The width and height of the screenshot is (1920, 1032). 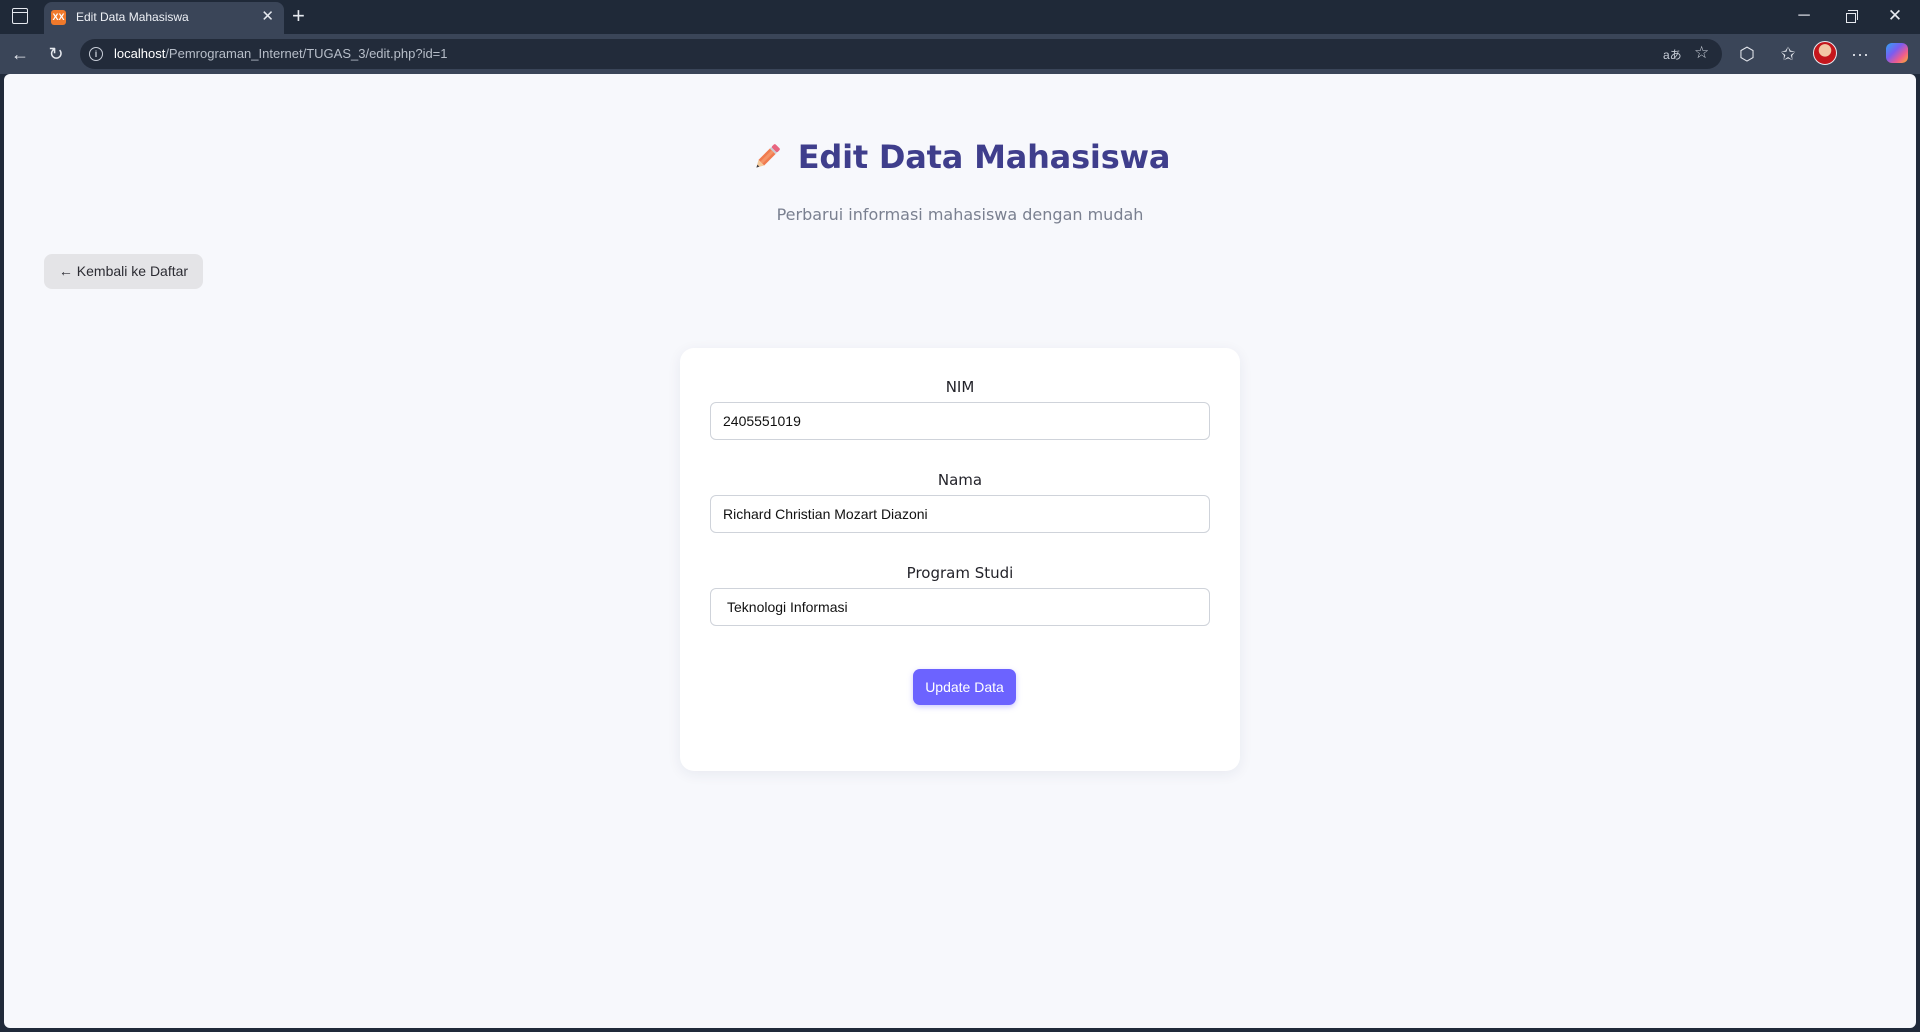 I want to click on favorite-star-icon: ☆, so click(x=1701, y=53).